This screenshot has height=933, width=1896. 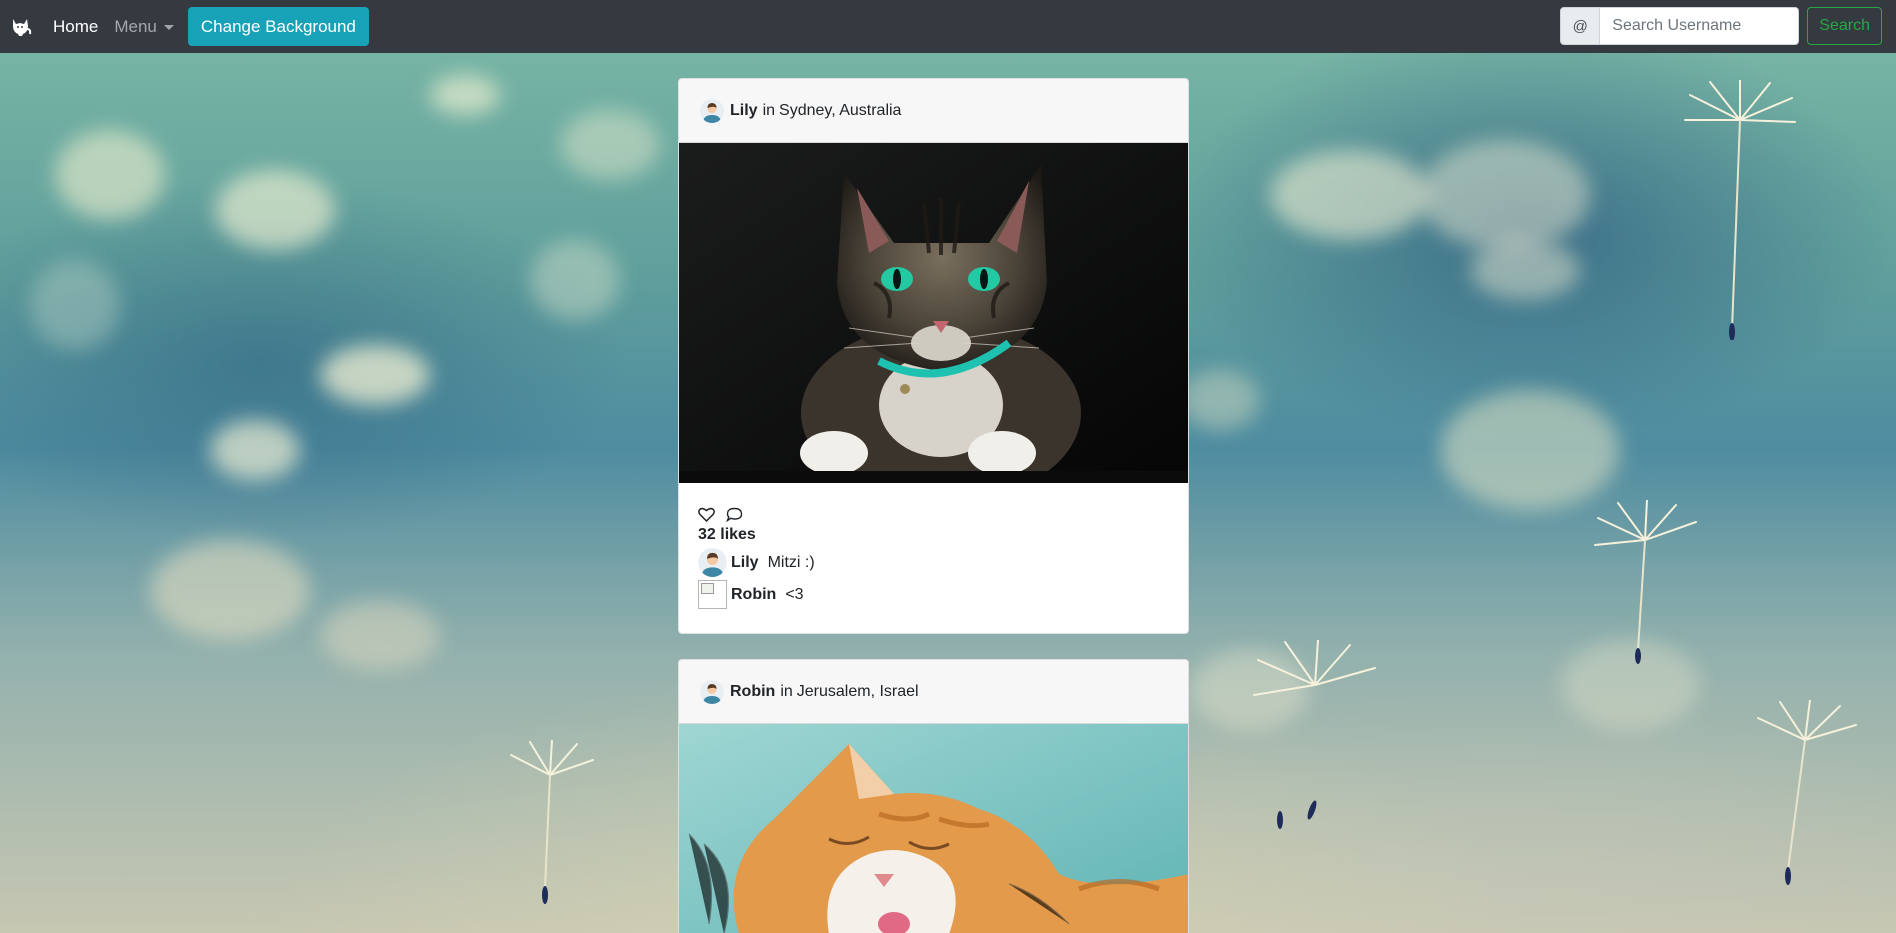 What do you see at coordinates (278, 26) in the screenshot?
I see `change-background-button: Change Background` at bounding box center [278, 26].